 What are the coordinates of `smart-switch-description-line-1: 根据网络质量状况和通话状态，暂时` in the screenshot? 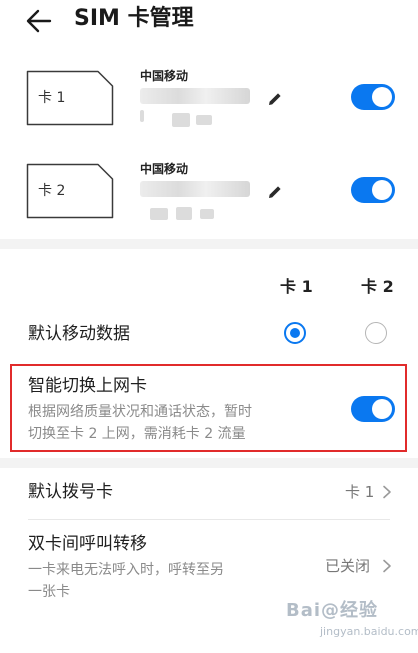 It's located at (140, 412).